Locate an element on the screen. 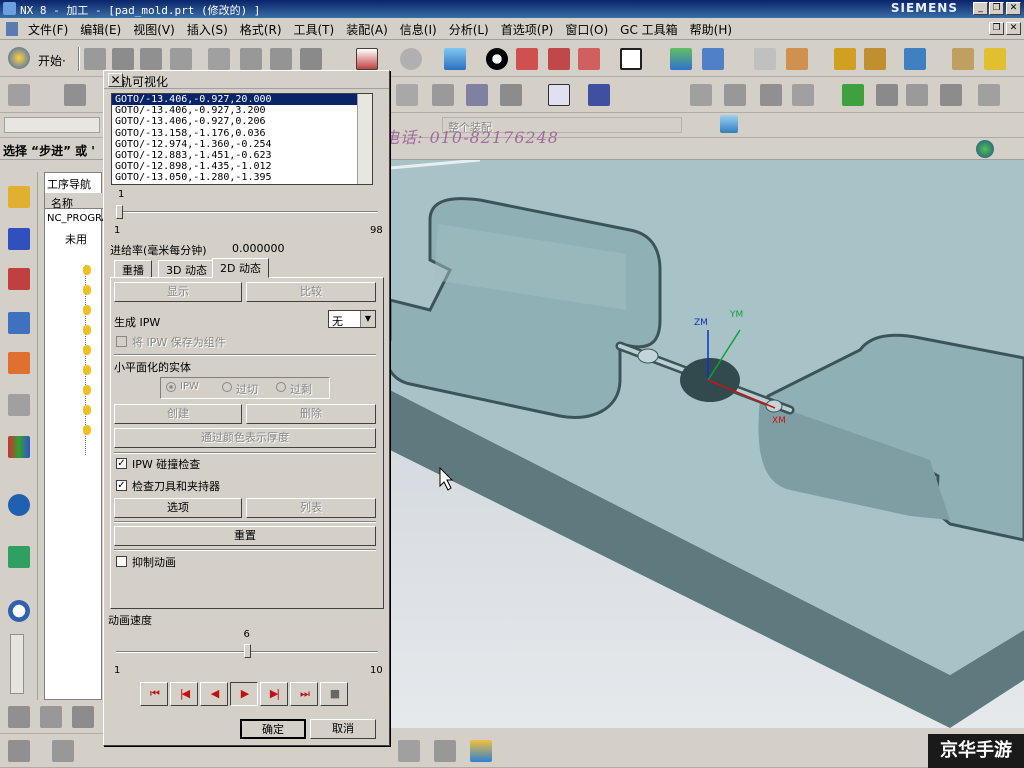  check-icon is located at coordinates (853, 95).